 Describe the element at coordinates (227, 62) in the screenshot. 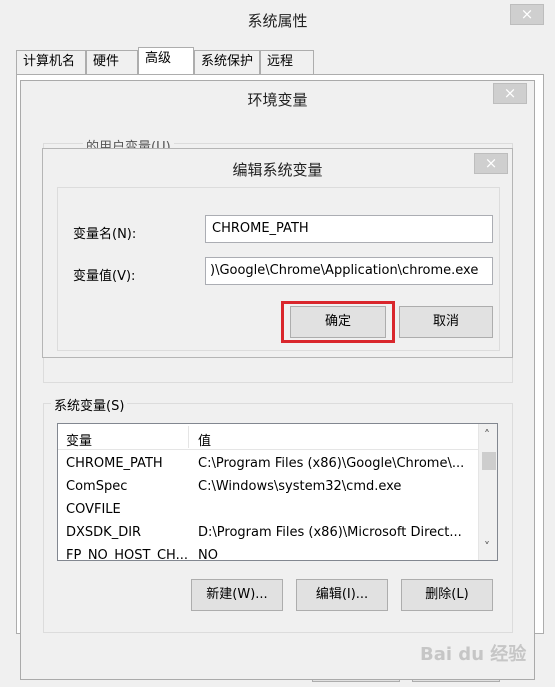

I see `tab-system-protection: 系统保护` at that location.